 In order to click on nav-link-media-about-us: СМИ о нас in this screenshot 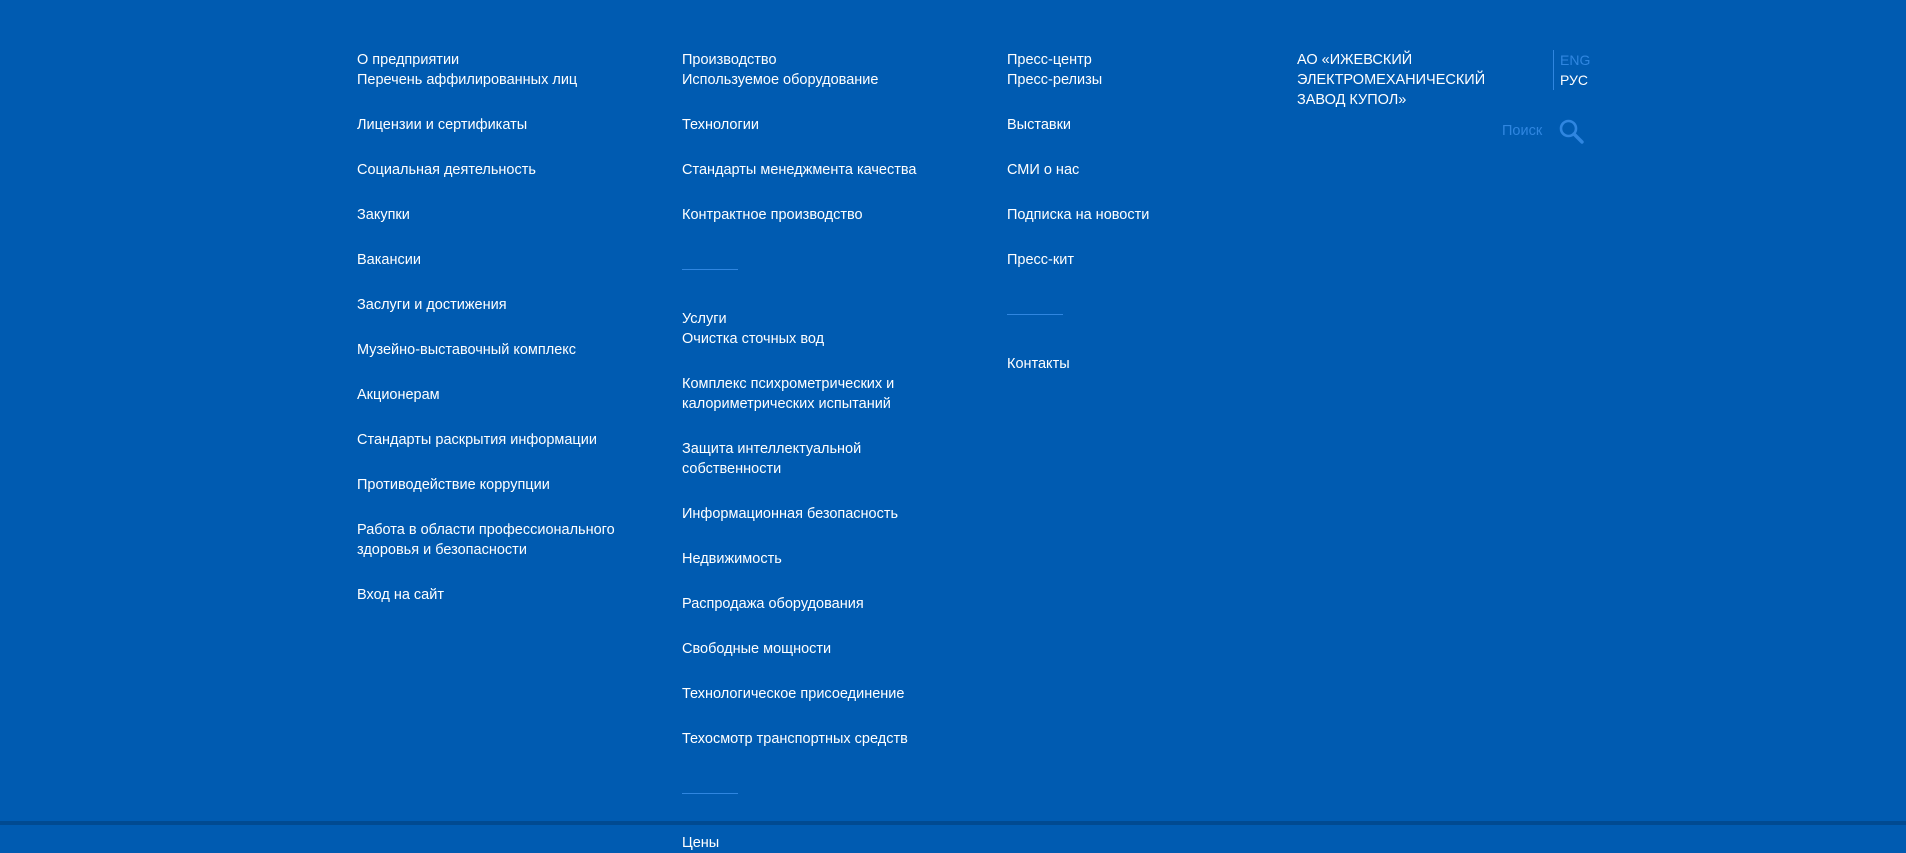, I will do `click(1137, 170)`.